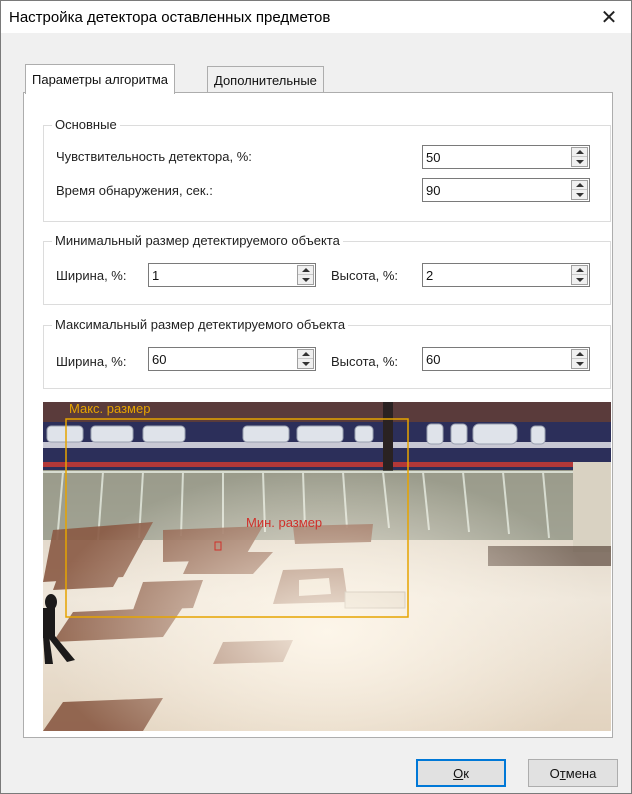  Describe the element at coordinates (154, 156) in the screenshot. I see `sensitivity-label: Чувствительность детектора, %:` at that location.